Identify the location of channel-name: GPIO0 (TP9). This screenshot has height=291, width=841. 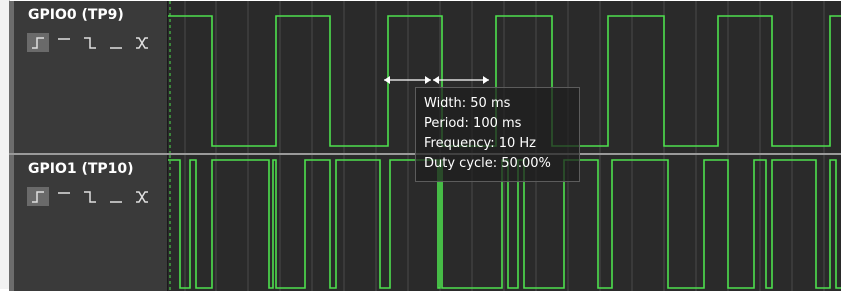
(76, 15).